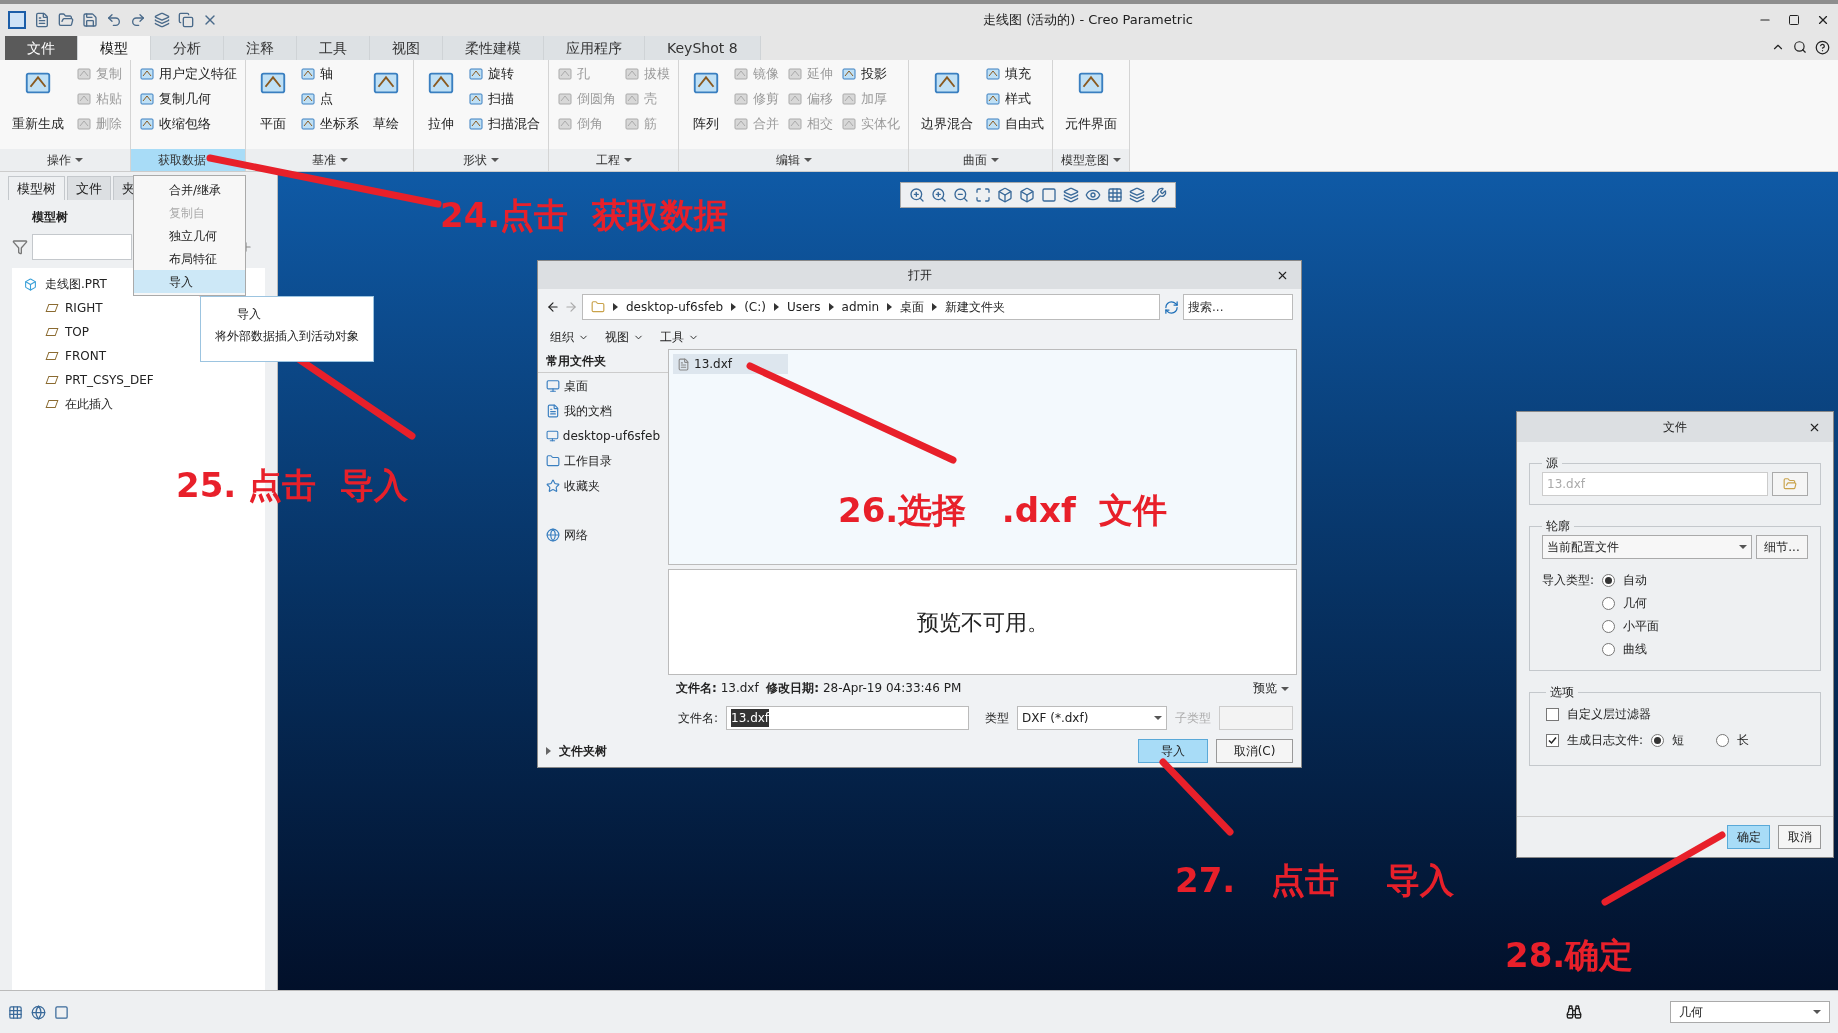  What do you see at coordinates (406, 48) in the screenshot?
I see `ribbon-tab: 视图` at bounding box center [406, 48].